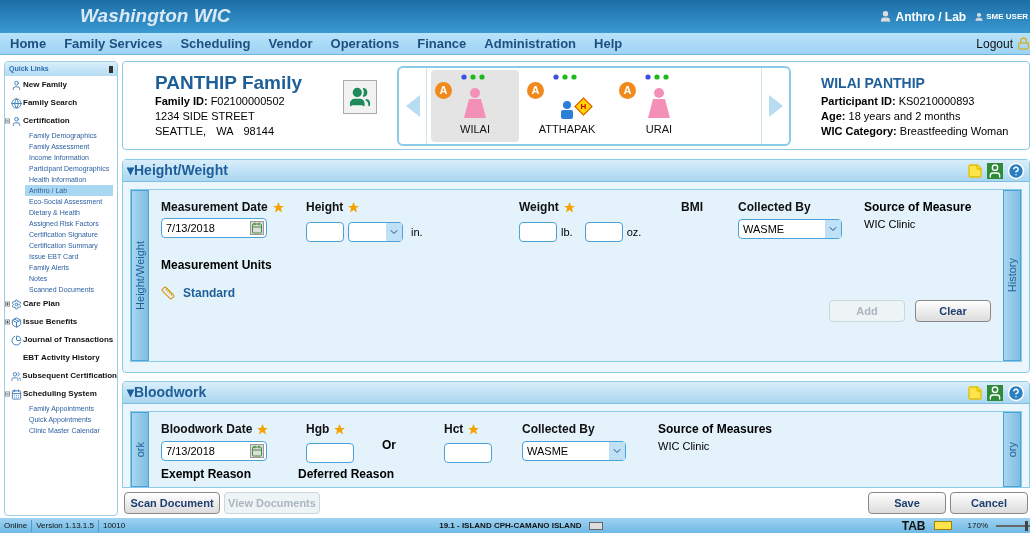  I want to click on participant-name: WILAI PANTHIP, so click(873, 83).